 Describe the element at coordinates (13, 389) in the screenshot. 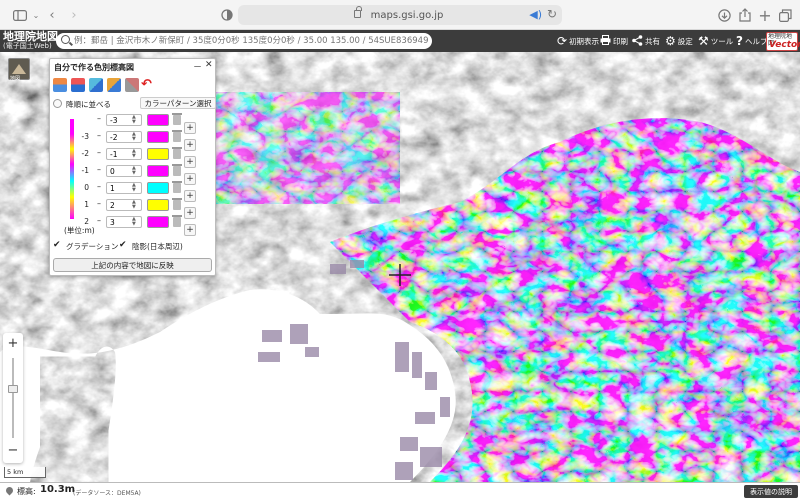

I see `zoom-slider-handle` at that location.